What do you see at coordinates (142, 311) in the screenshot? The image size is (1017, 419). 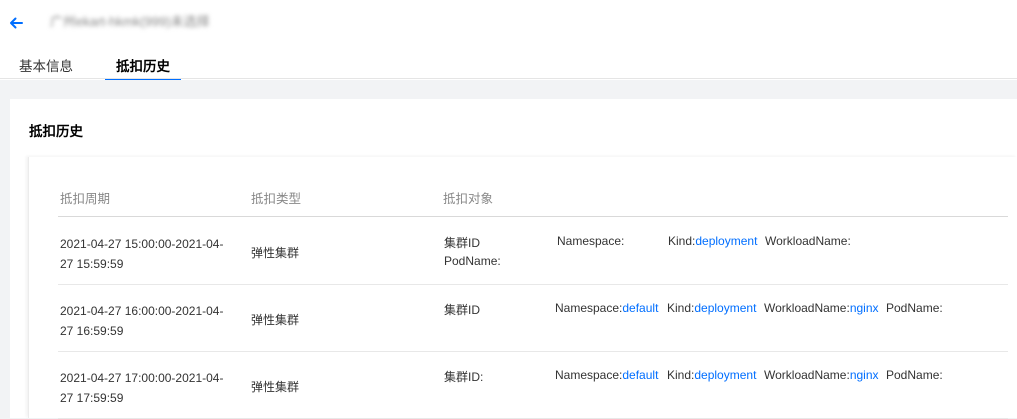 I see `period-start: 2021-04-27 16:00:00-2021-04-` at bounding box center [142, 311].